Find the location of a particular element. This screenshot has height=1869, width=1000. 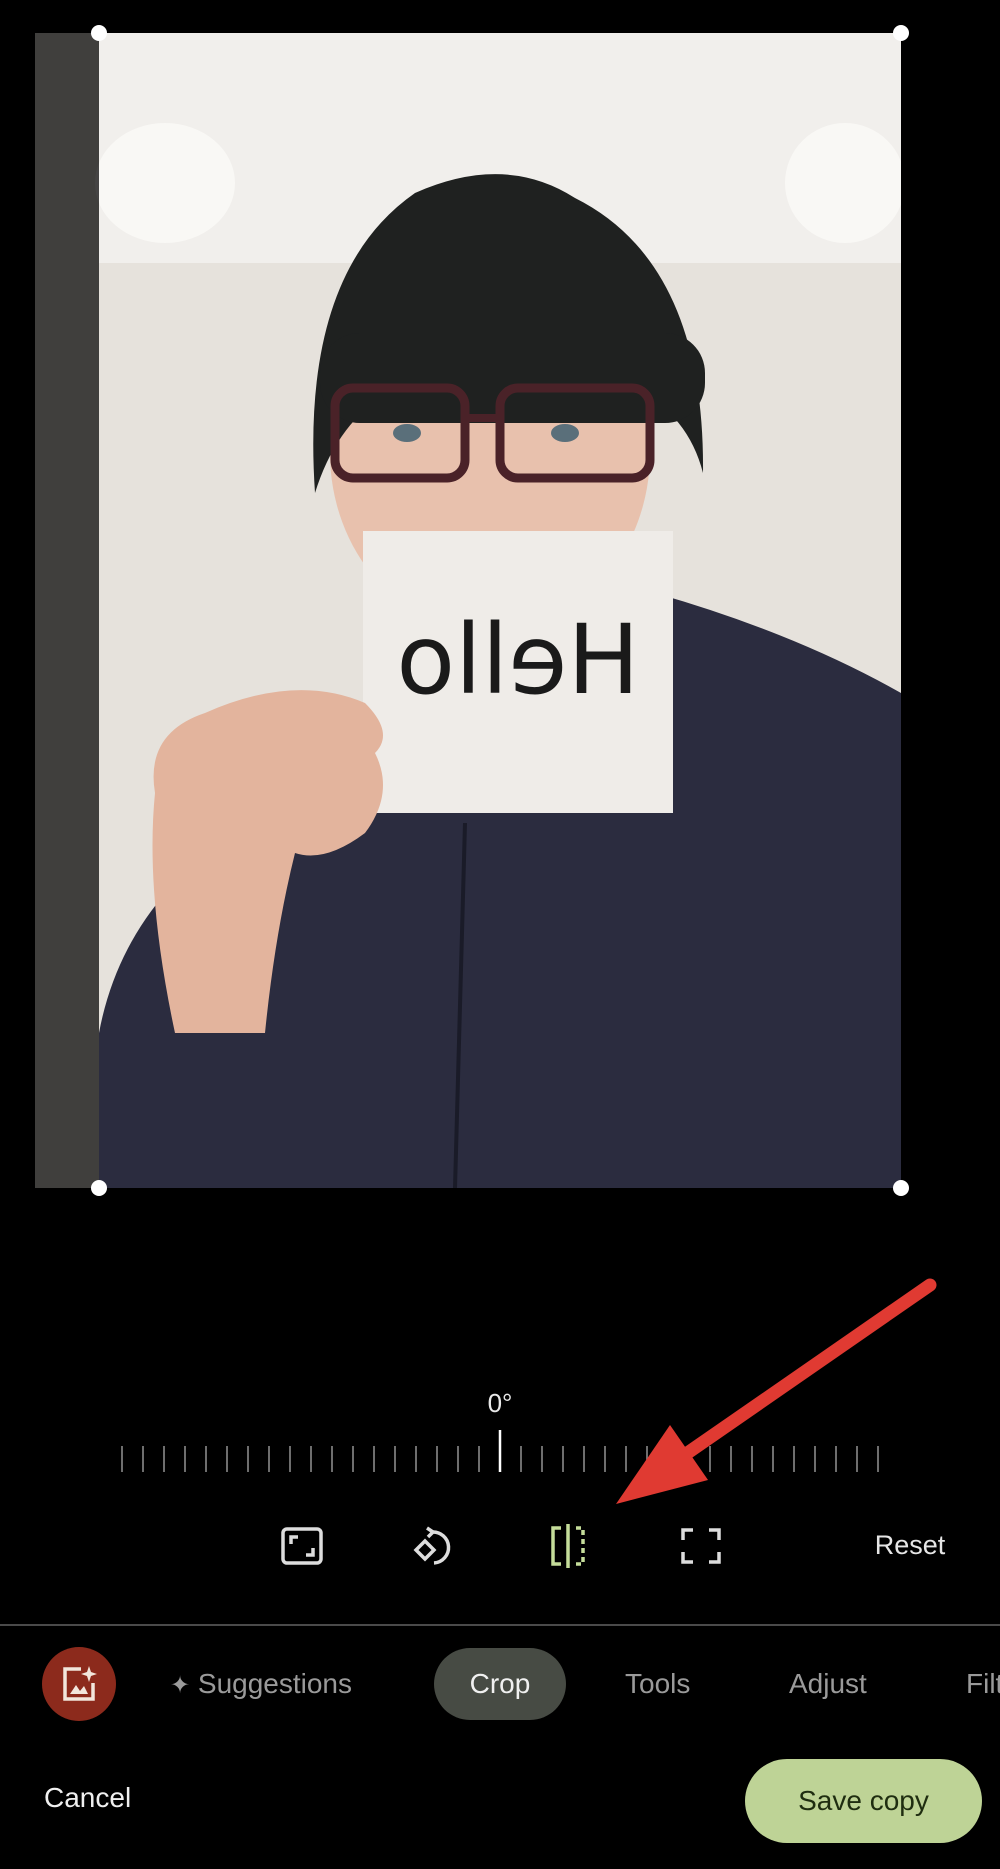

rotation-angle-label: 0° is located at coordinates (500, 1403).